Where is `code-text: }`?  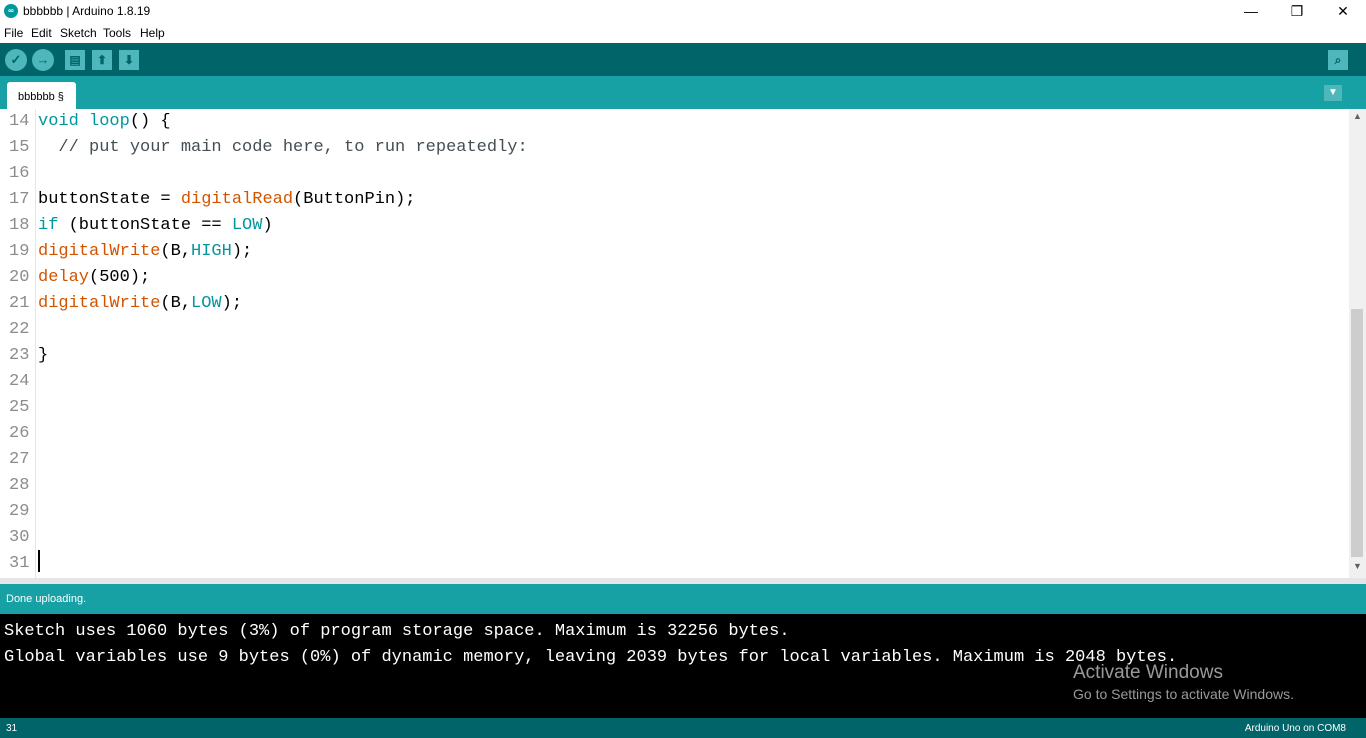 code-text: } is located at coordinates (43, 356).